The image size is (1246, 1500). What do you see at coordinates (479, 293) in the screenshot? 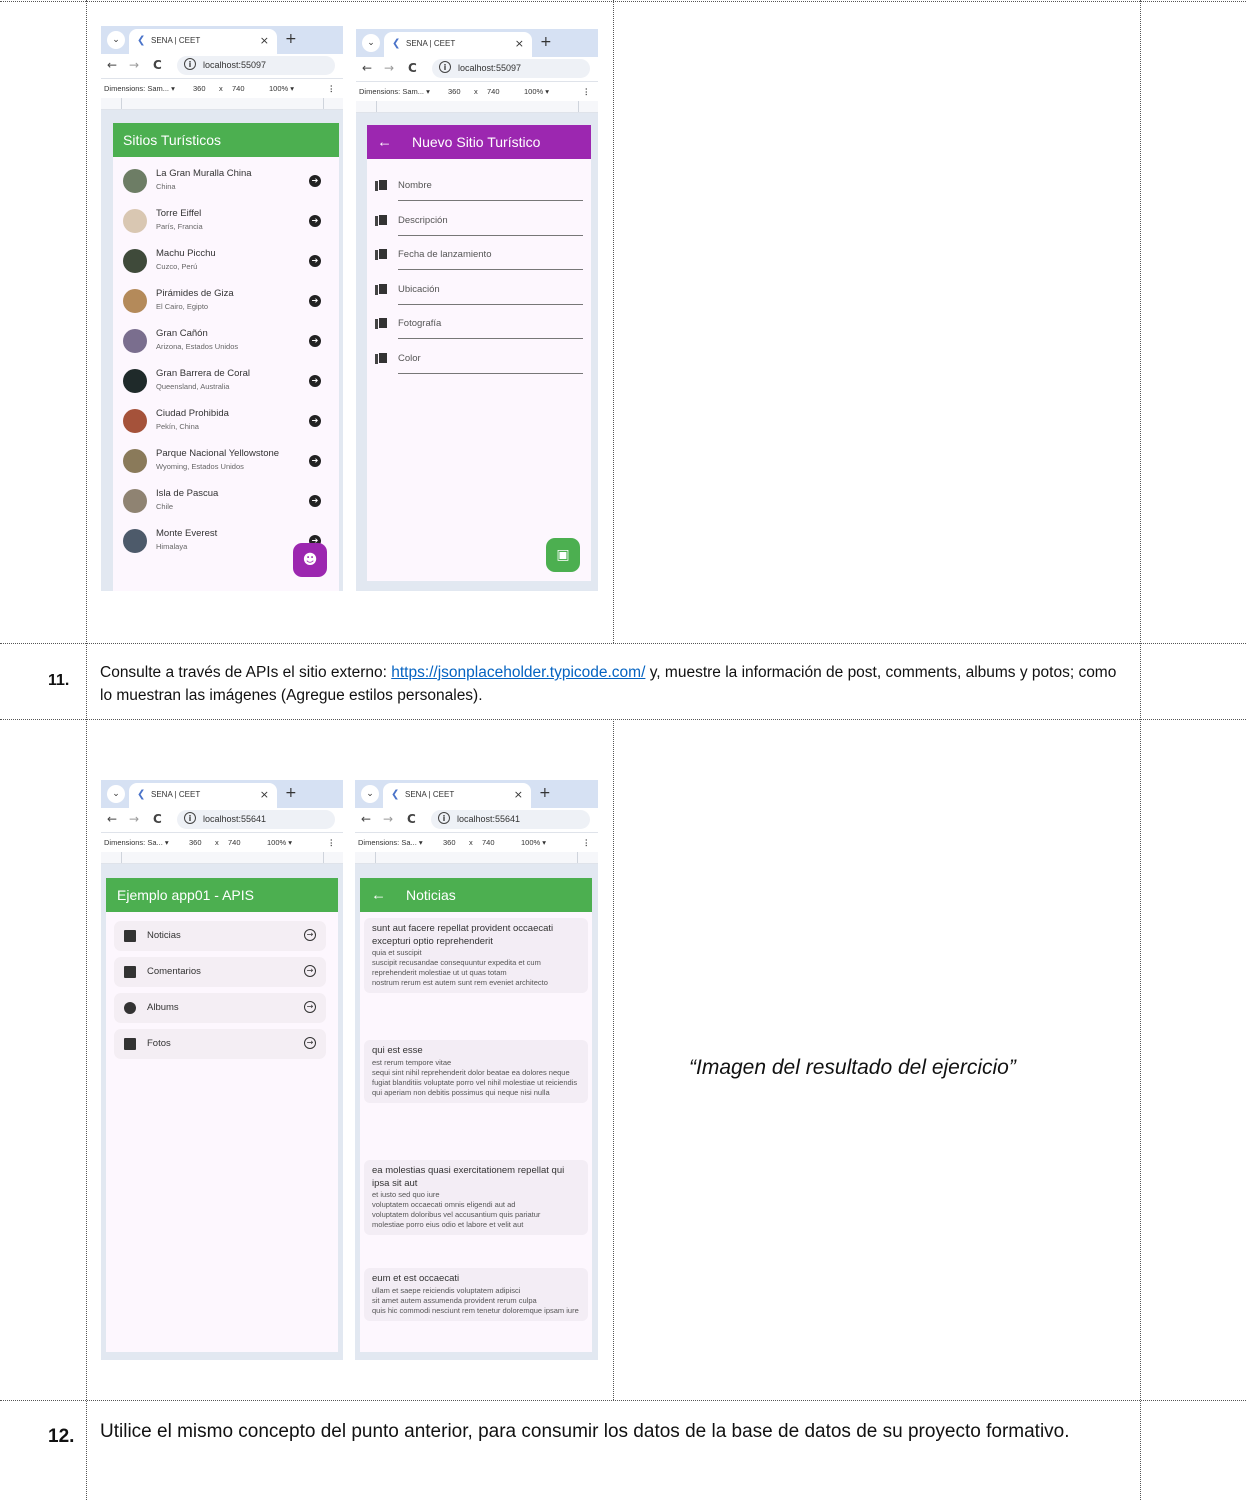
I see `form-field: Ubicación` at bounding box center [479, 293].